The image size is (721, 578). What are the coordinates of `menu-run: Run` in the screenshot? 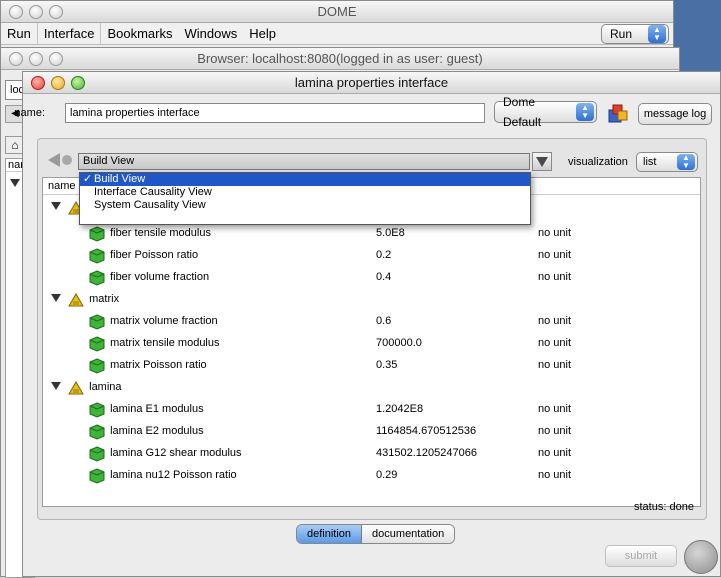 It's located at (19, 33).